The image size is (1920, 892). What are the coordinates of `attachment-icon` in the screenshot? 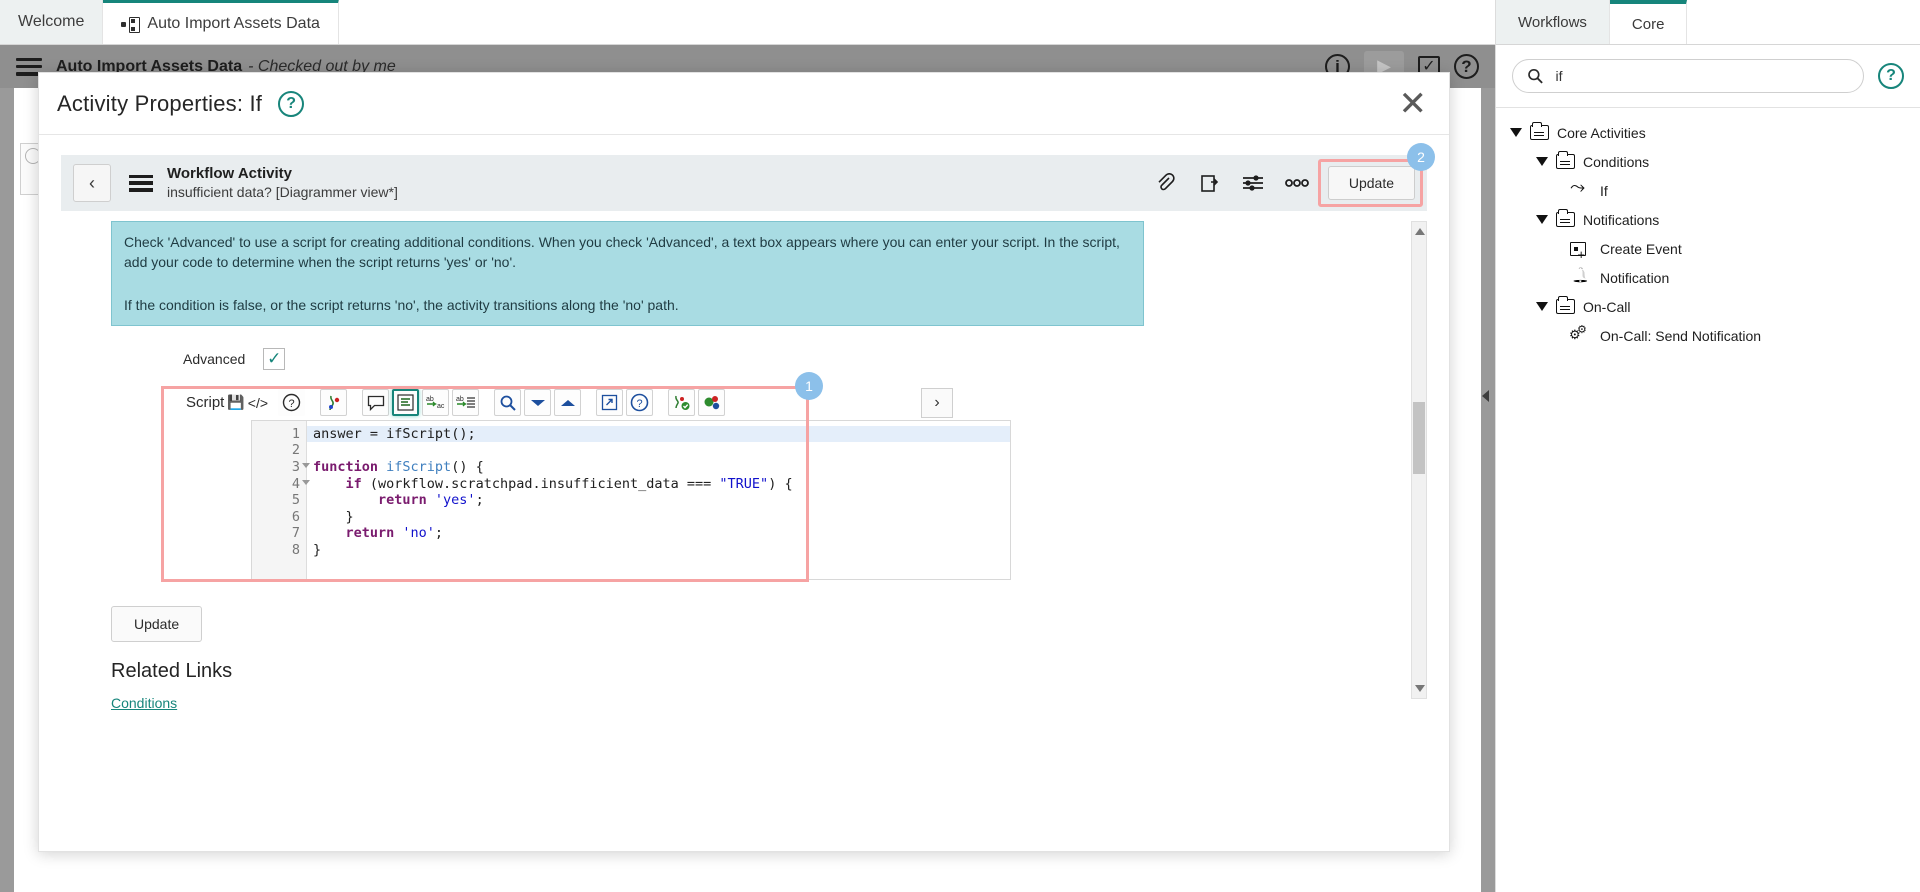 It's located at (1165, 183).